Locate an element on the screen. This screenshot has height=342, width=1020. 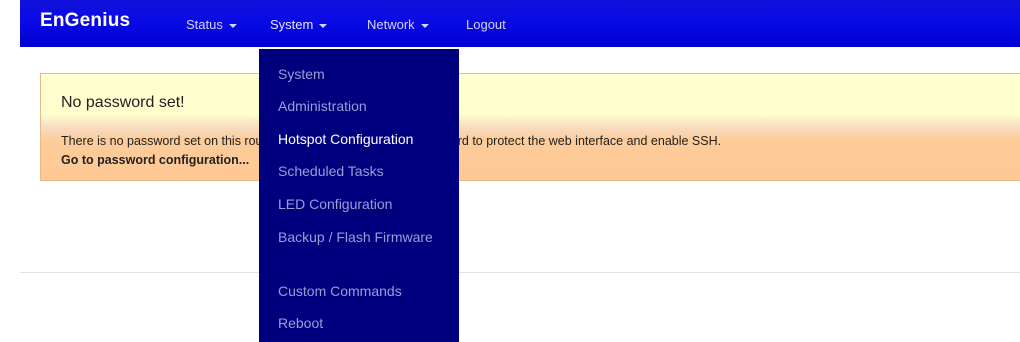
nav-logout-link: Logout is located at coordinates (486, 24).